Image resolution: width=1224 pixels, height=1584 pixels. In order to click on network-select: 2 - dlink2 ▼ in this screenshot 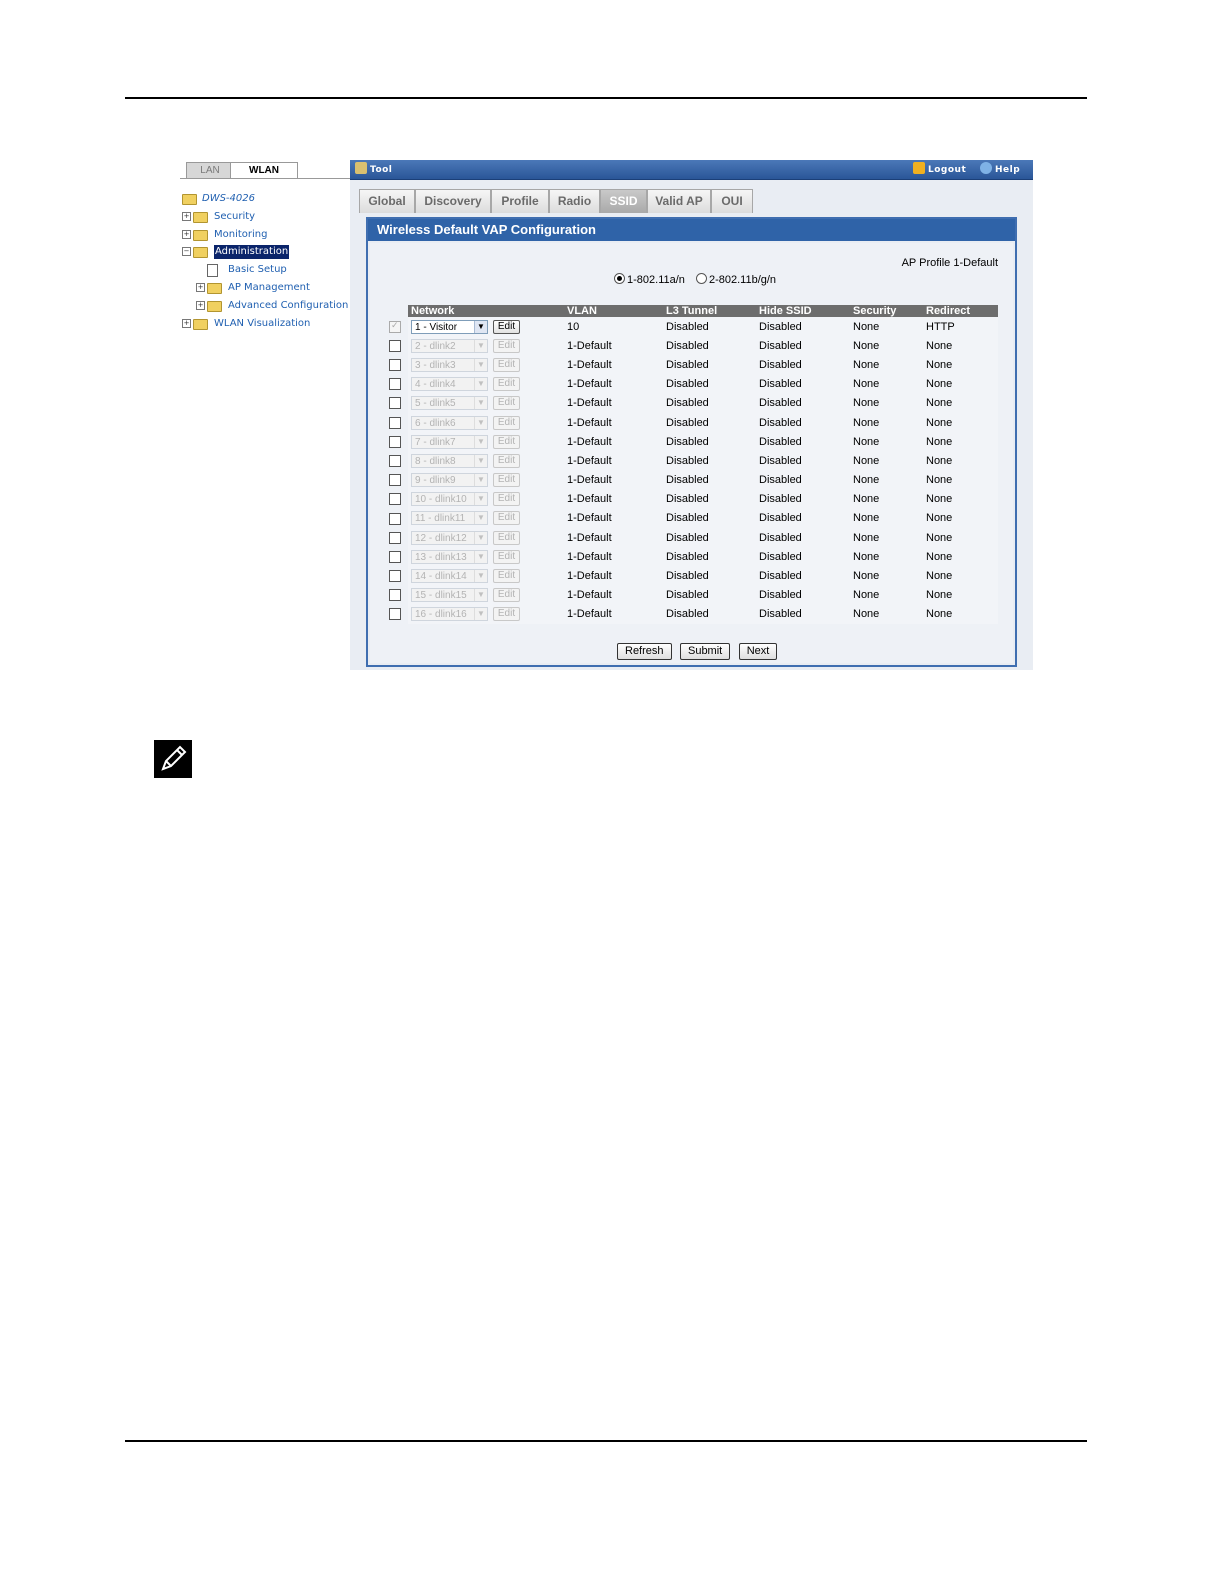, I will do `click(449, 345)`.